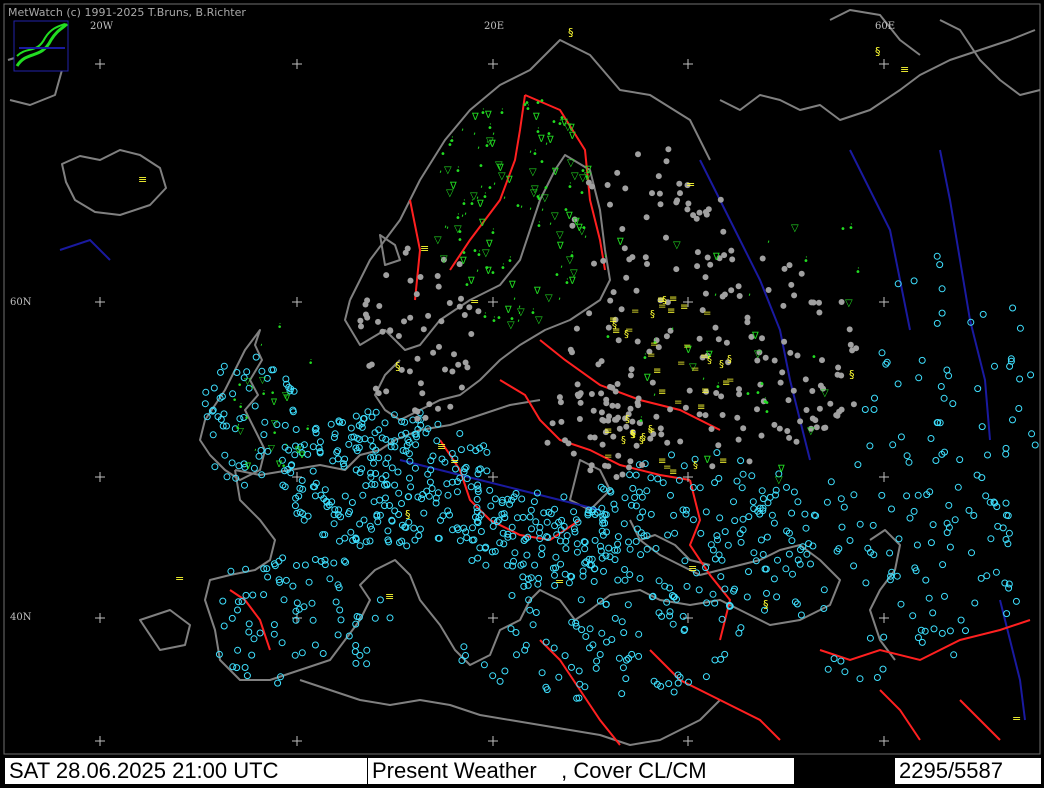 Image resolution: width=1044 pixels, height=788 pixels. Describe the element at coordinates (102, 26) in the screenshot. I see `grid-label-20w: 20W` at that location.